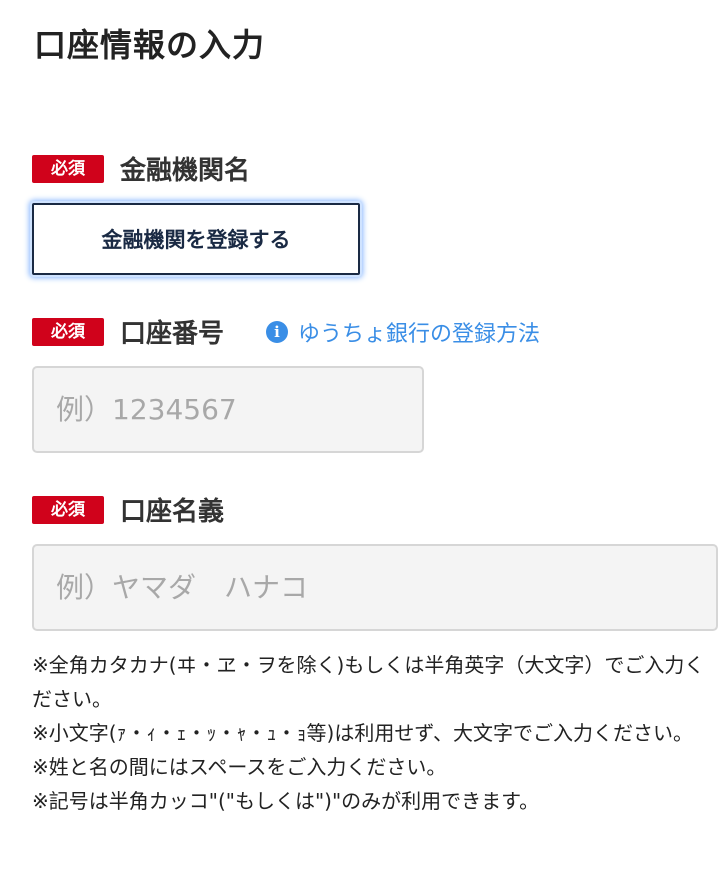  Describe the element at coordinates (419, 334) in the screenshot. I see `yucho-help-link-label: ゆうちょ銀行の登録方法` at that location.